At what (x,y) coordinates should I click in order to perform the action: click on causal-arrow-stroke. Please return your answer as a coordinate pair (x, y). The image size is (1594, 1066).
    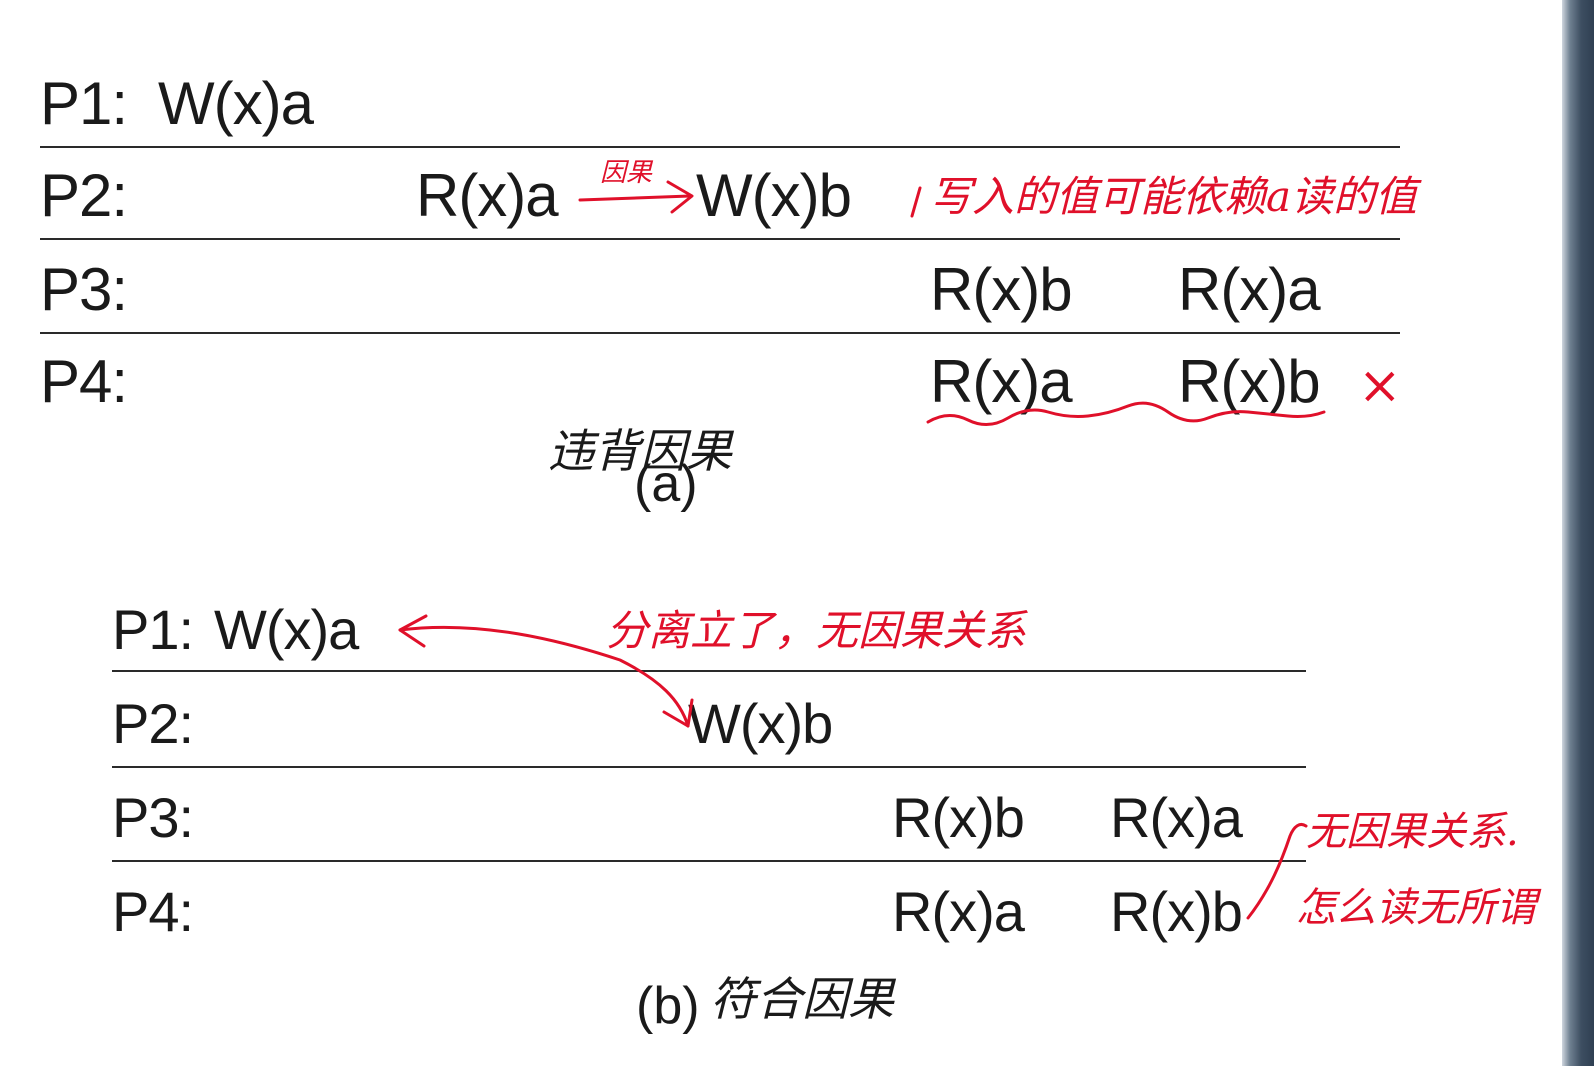
    Looking at the image, I should click on (635, 198).